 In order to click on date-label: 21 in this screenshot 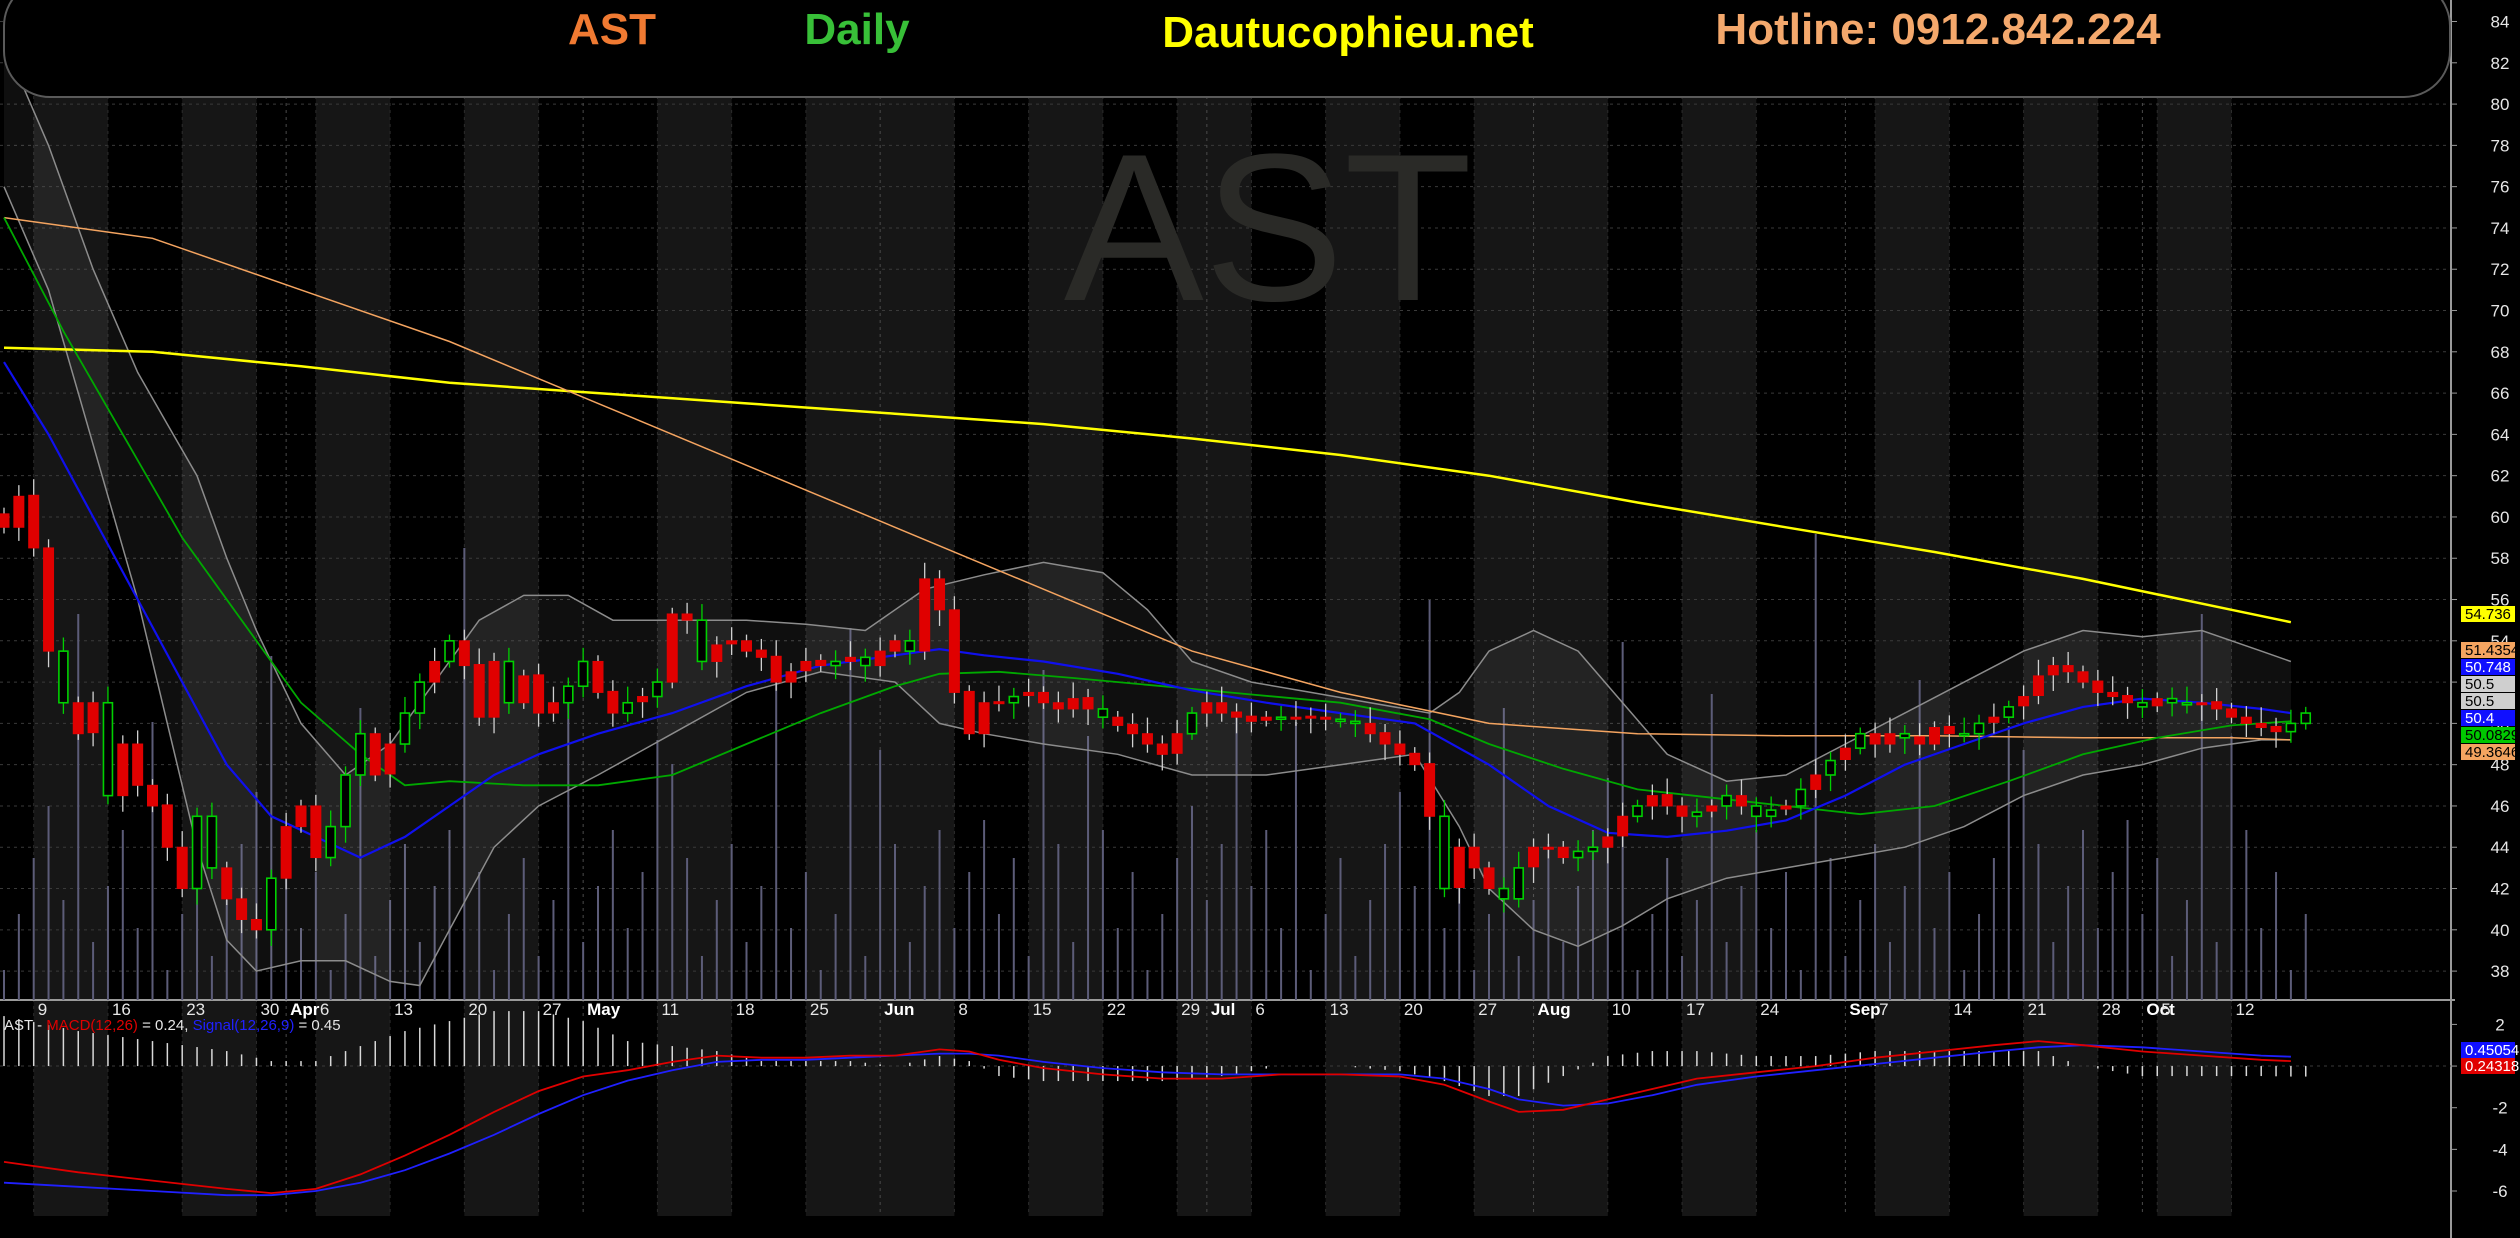, I will do `click(2037, 1009)`.